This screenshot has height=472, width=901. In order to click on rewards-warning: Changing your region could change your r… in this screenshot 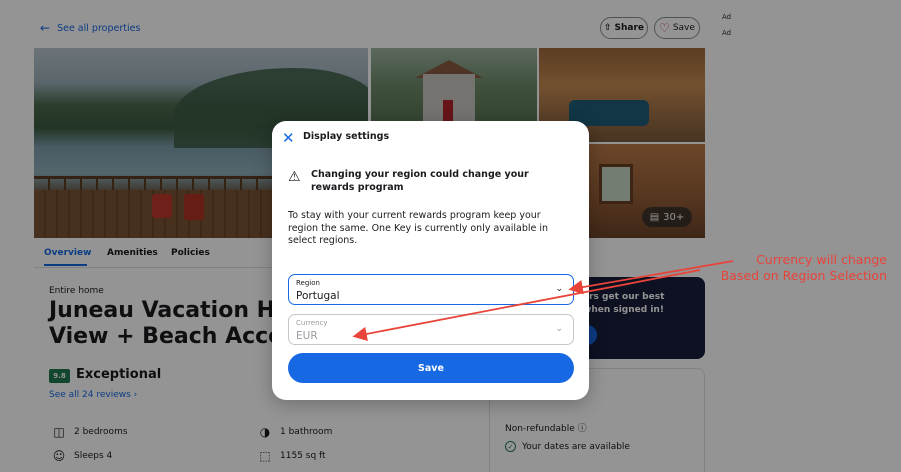, I will do `click(420, 181)`.